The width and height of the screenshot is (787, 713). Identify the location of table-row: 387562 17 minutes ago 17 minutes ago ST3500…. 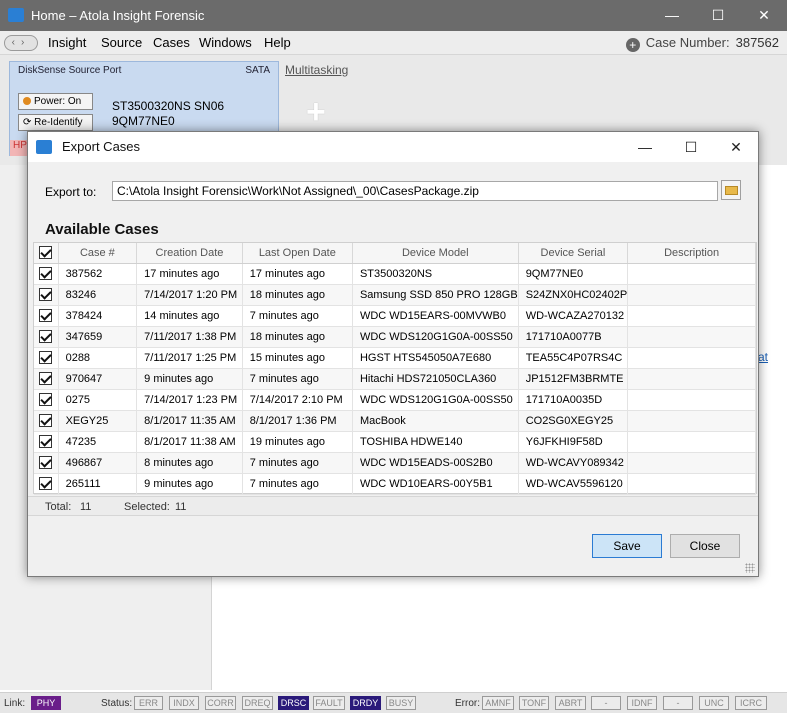
(395, 274).